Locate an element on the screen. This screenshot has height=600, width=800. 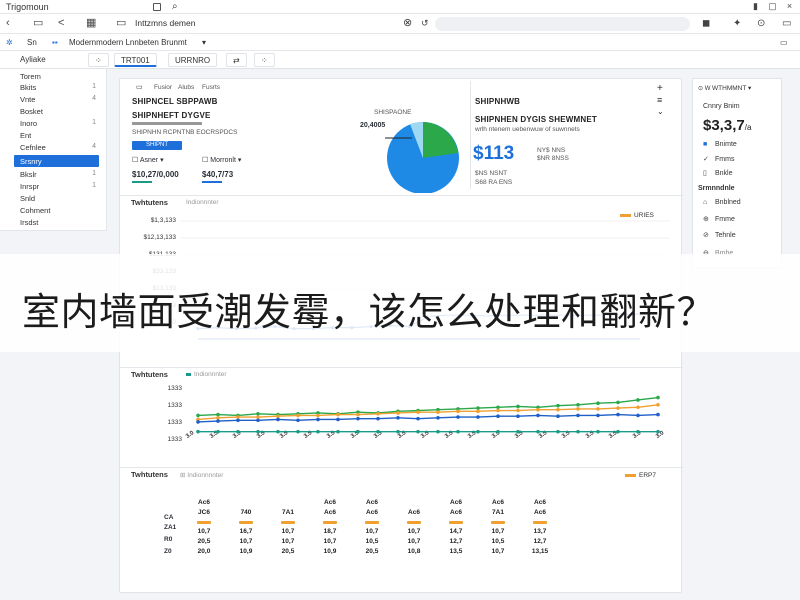
check-asner: ☐ Asner ▾ is located at coordinates (148, 160).